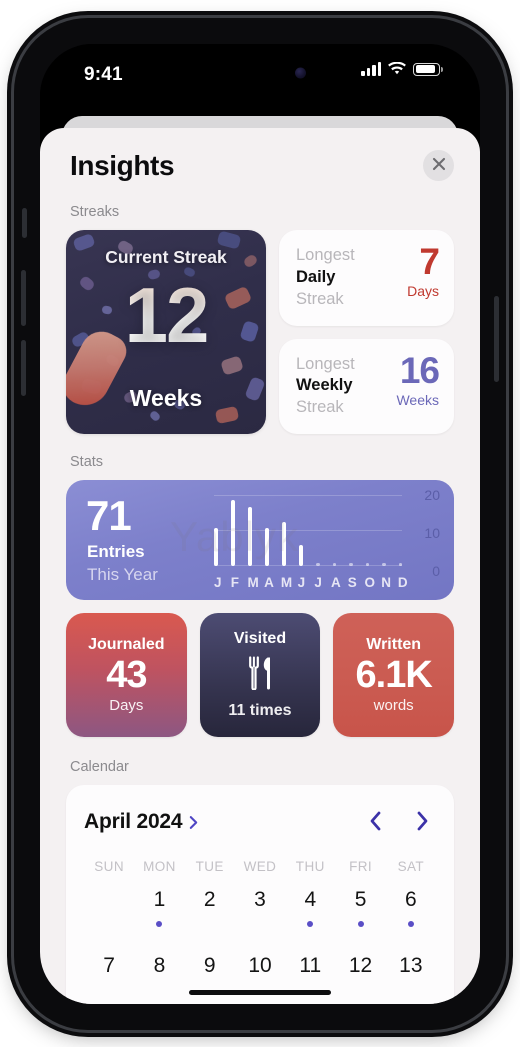 This screenshot has height=1047, width=520. I want to click on calendar-day-number: 11, so click(310, 965).